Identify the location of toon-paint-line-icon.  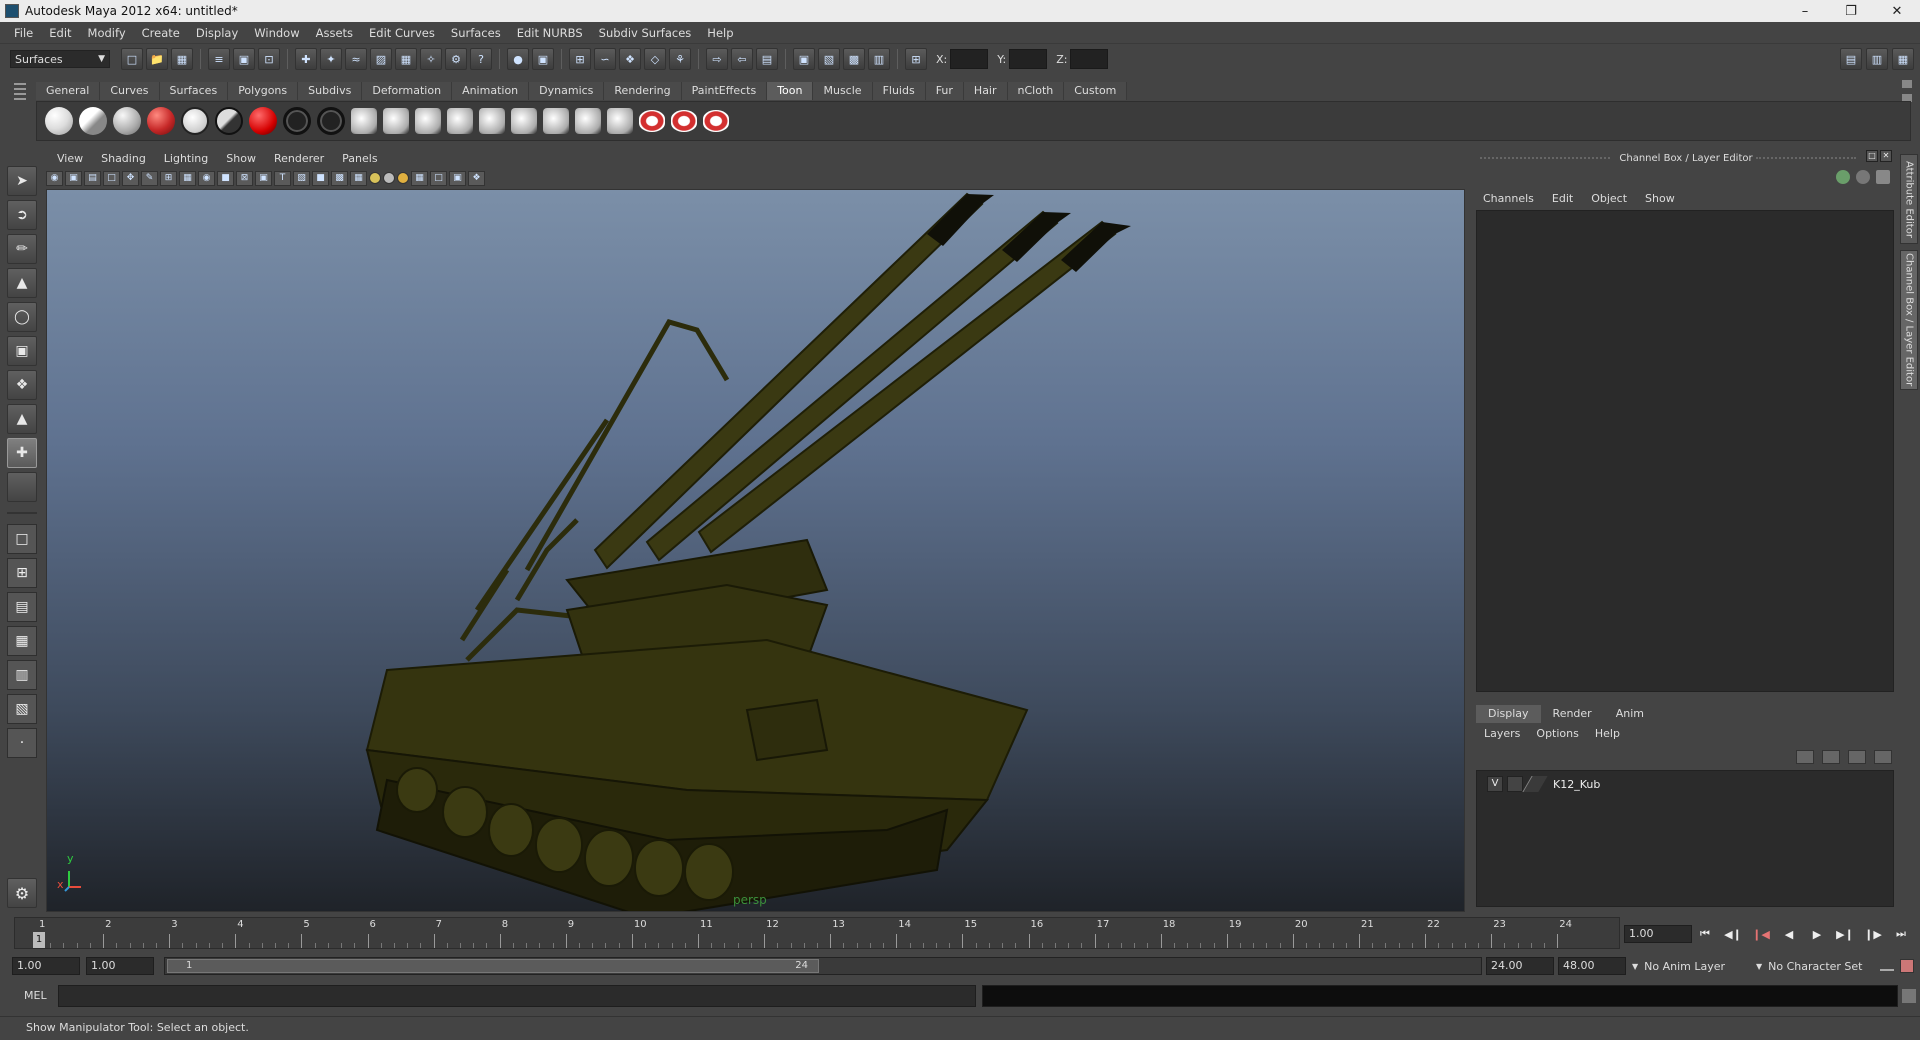
(364, 121).